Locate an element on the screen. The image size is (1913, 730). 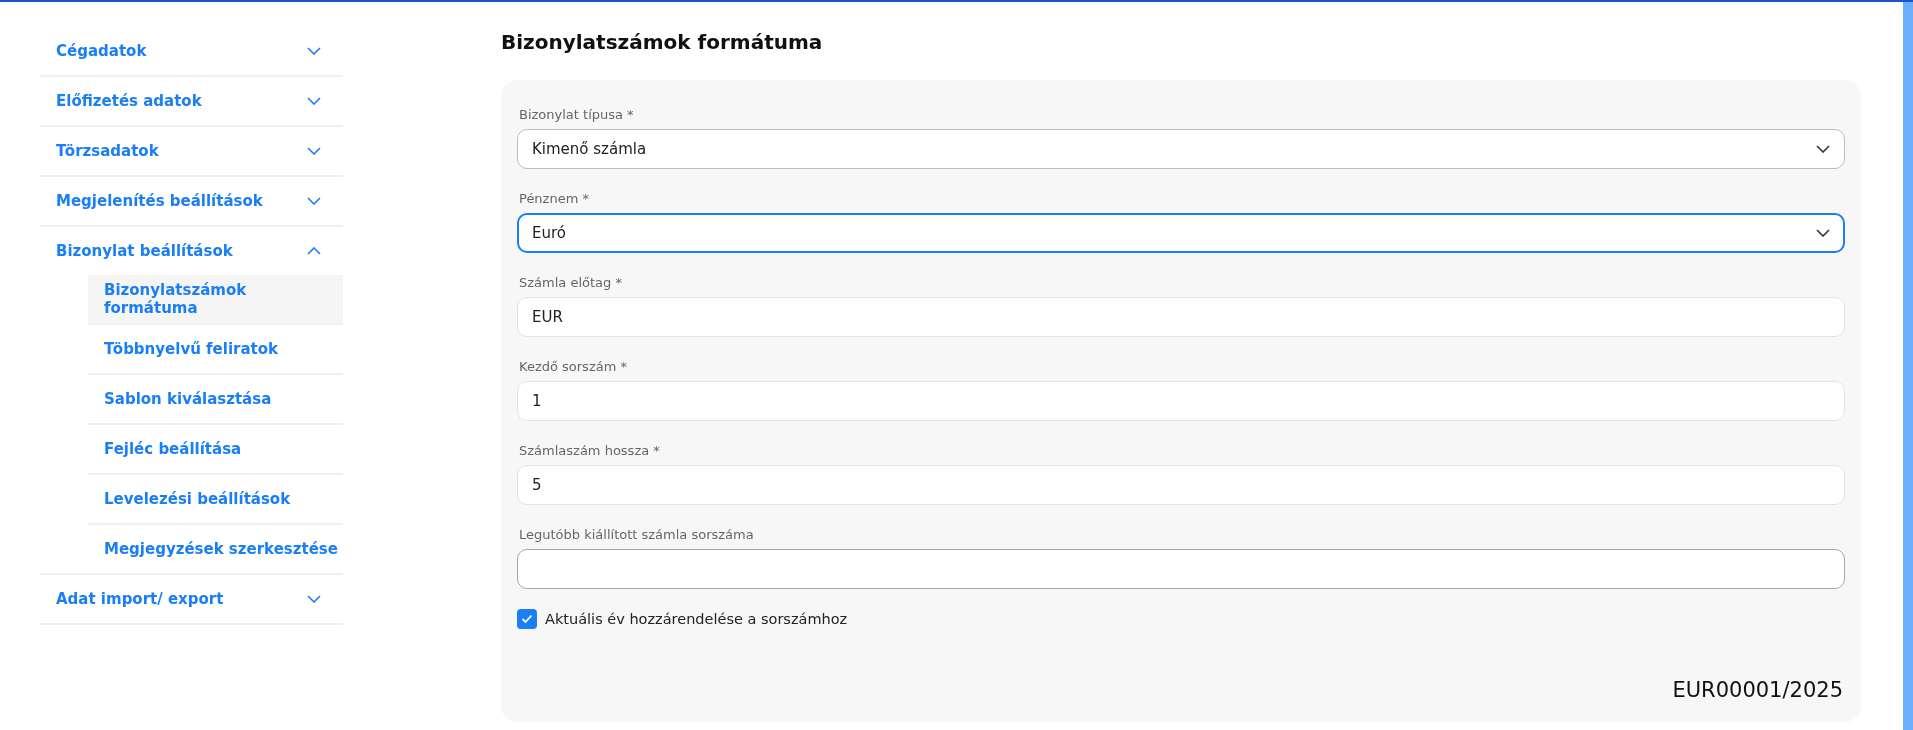
sidebar-subitem: Sablon kiválasztása is located at coordinates (215, 400).